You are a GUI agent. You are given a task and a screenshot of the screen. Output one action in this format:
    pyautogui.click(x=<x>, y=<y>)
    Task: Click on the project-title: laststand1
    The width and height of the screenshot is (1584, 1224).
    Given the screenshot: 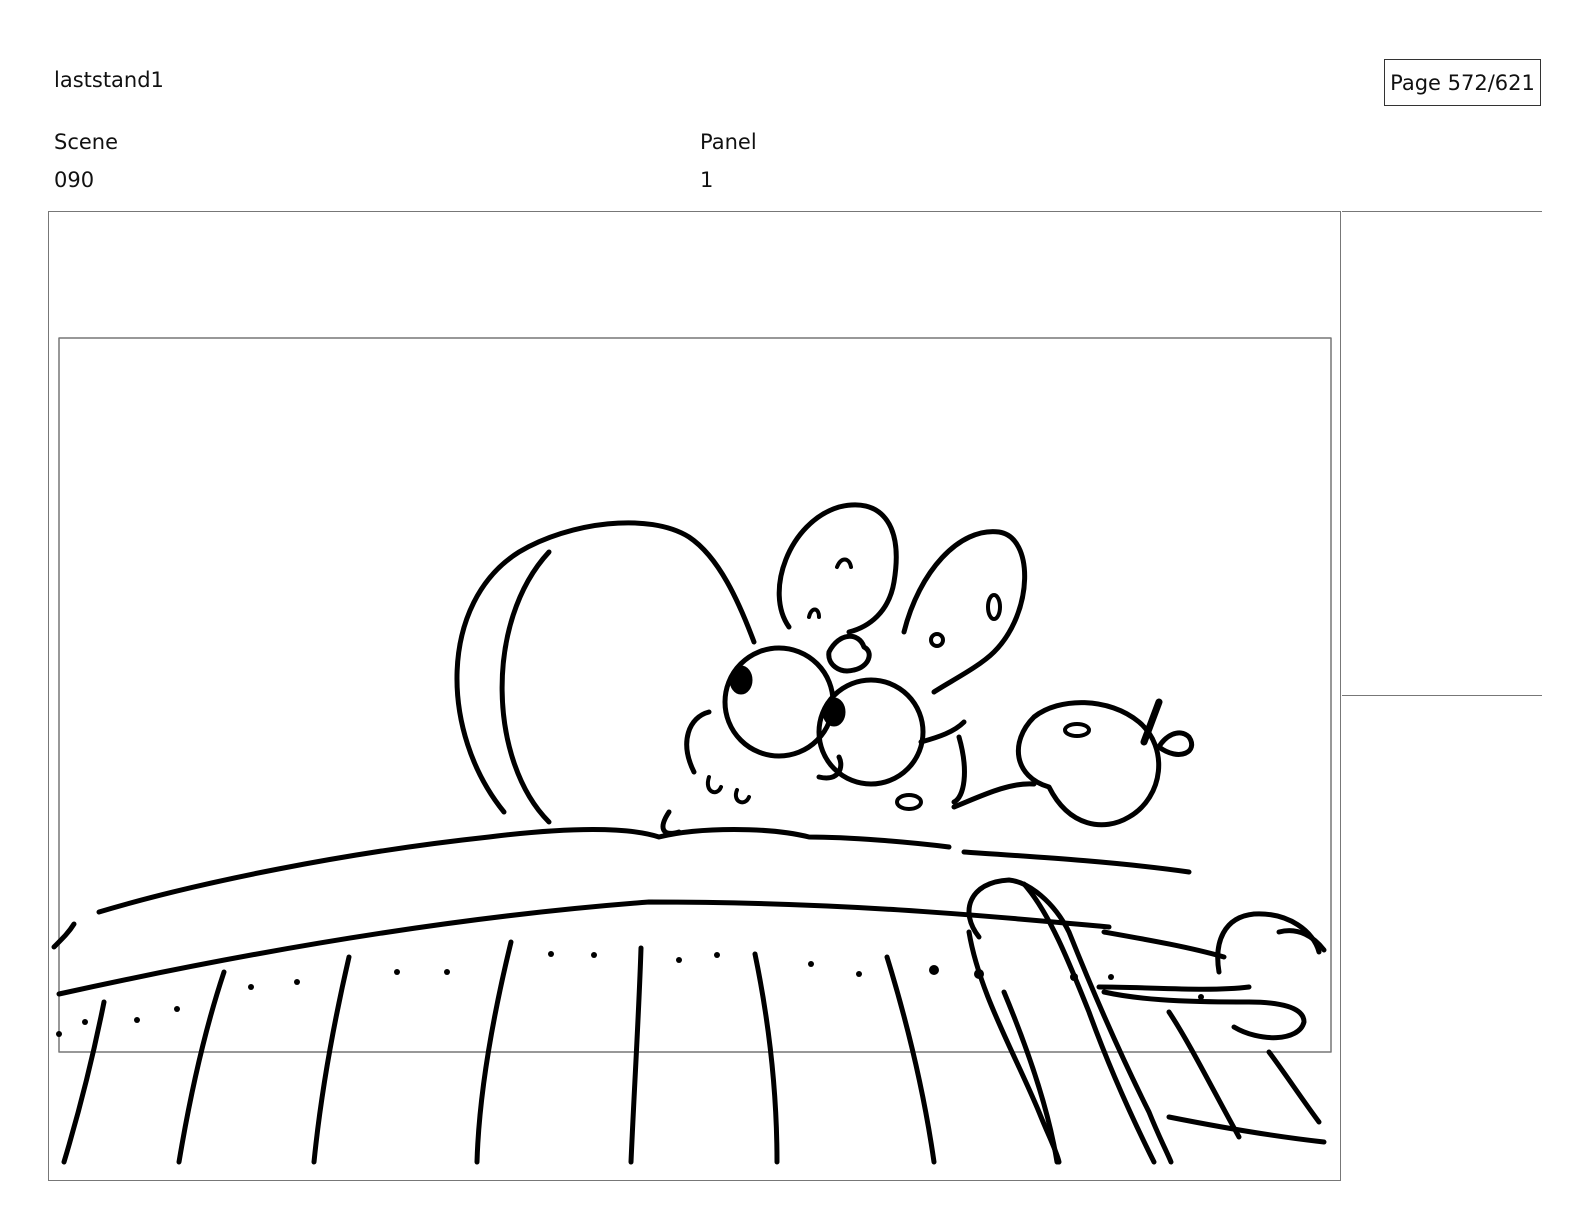 What is the action you would take?
    pyautogui.click(x=109, y=80)
    